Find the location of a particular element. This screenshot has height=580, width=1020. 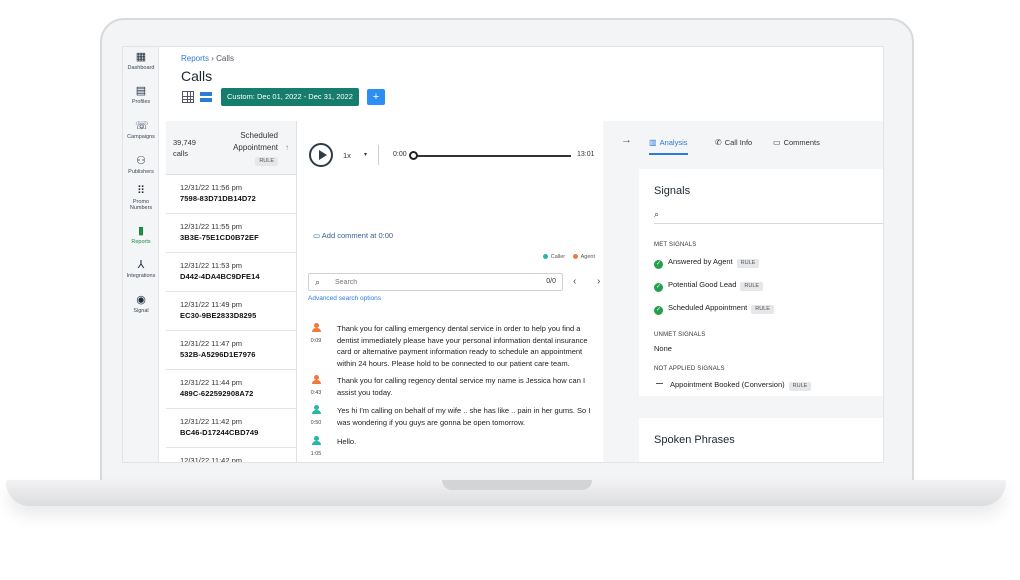

met-signal-item: ✓ Scheduled Appointment RULE is located at coordinates (714, 309).